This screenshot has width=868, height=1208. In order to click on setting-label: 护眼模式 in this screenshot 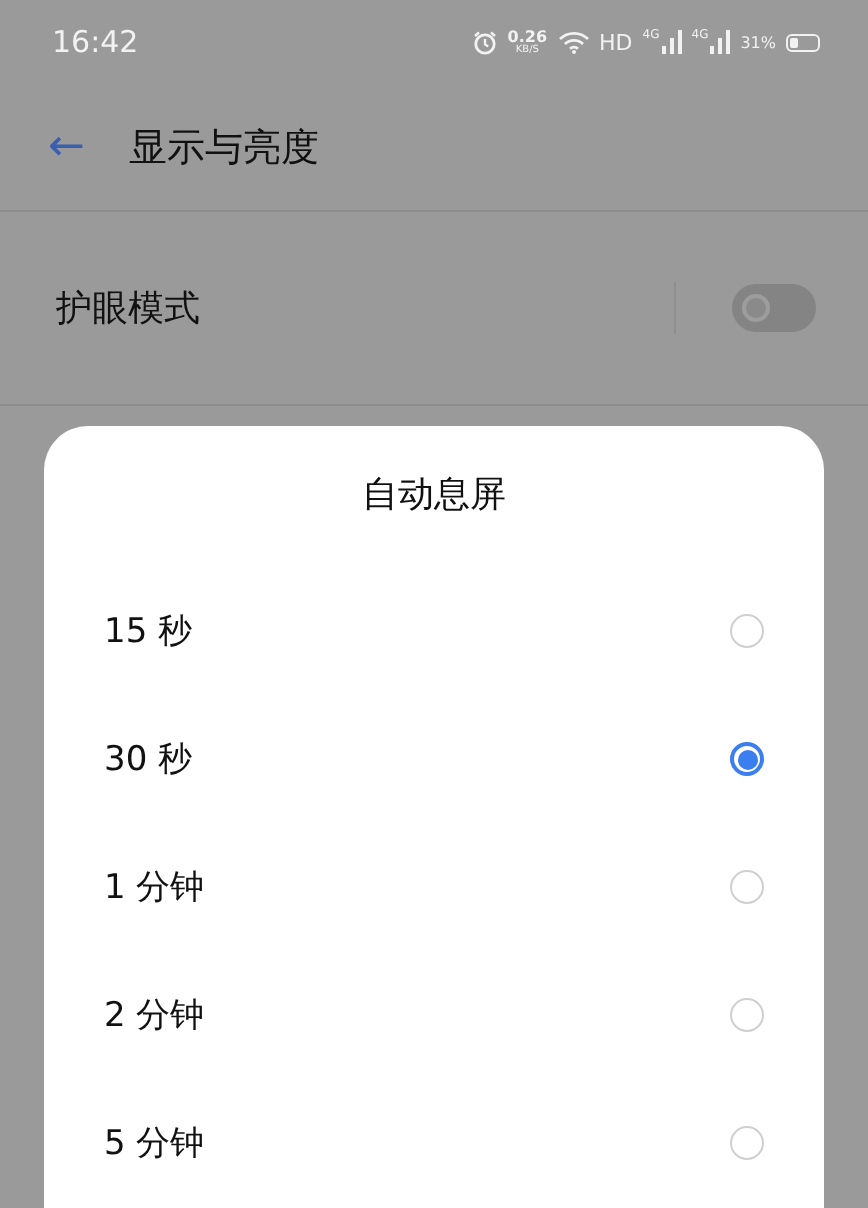, I will do `click(129, 308)`.